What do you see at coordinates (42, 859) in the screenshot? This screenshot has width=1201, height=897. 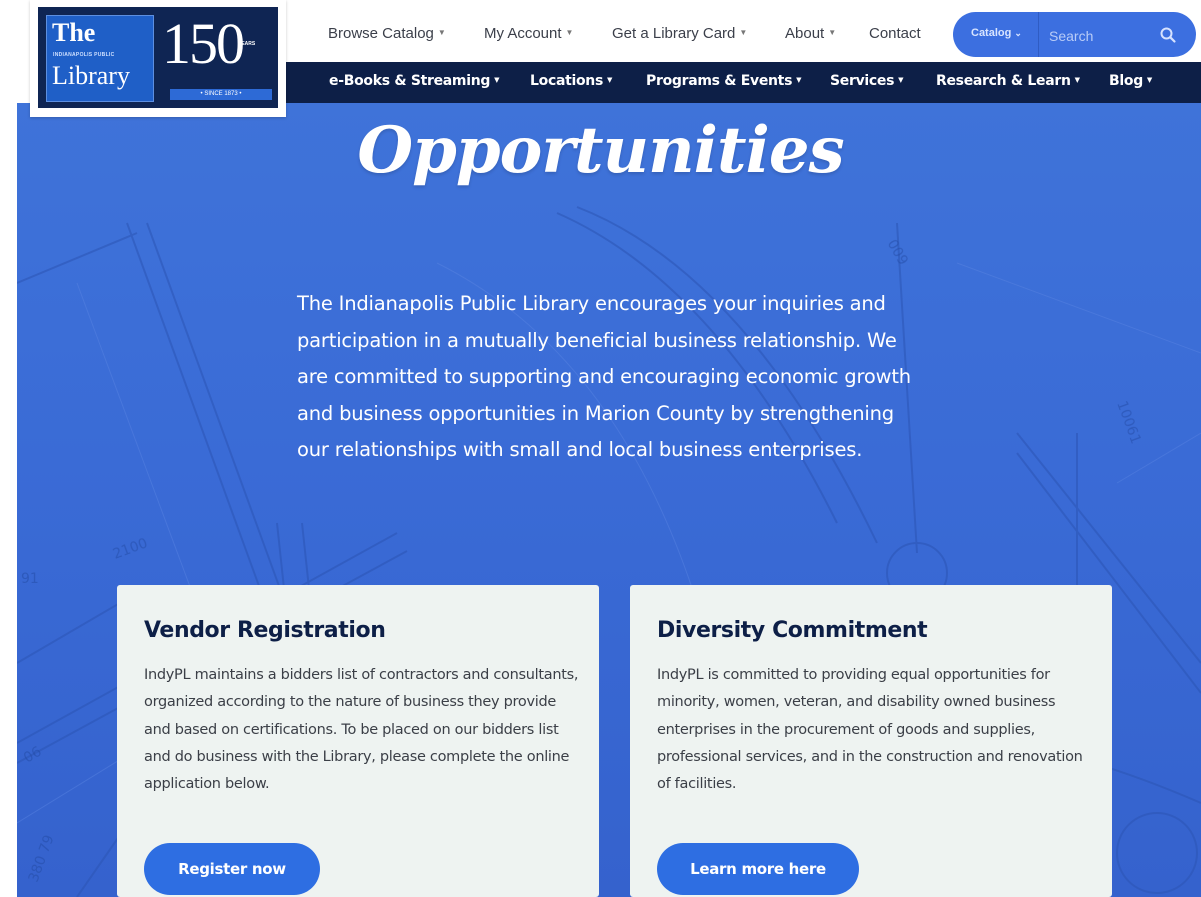 I see `blueprint-label: 380 79` at bounding box center [42, 859].